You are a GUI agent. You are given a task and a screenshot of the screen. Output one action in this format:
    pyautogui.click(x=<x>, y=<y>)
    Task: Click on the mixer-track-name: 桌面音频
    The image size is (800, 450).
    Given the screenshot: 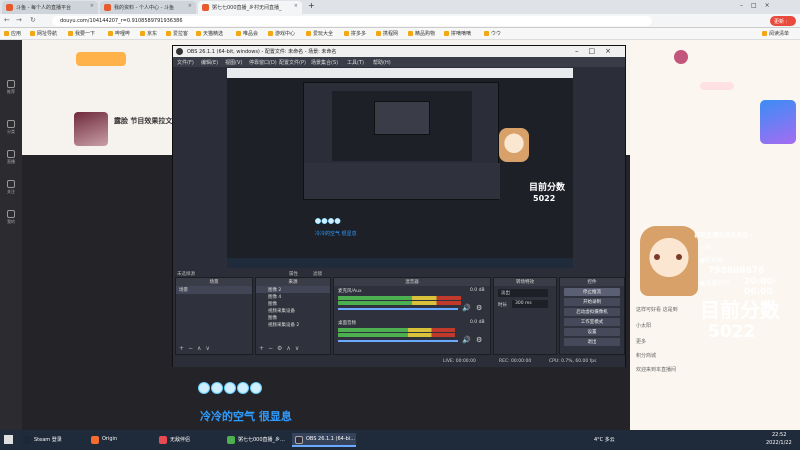 What is the action you would take?
    pyautogui.click(x=347, y=323)
    